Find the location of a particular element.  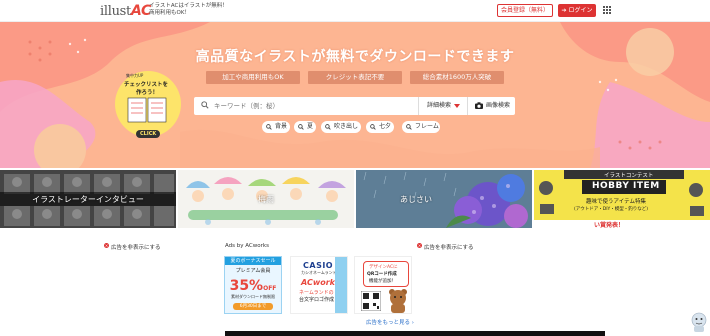

badge-top-text: 集中力UP is located at coordinates (135, 75).